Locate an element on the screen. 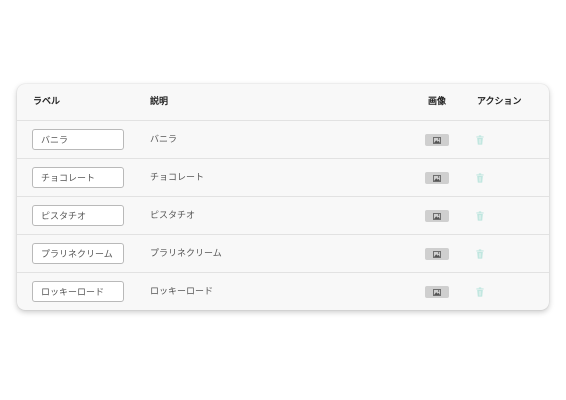 The image size is (566, 400). column-header-action: アクション is located at coordinates (499, 102).